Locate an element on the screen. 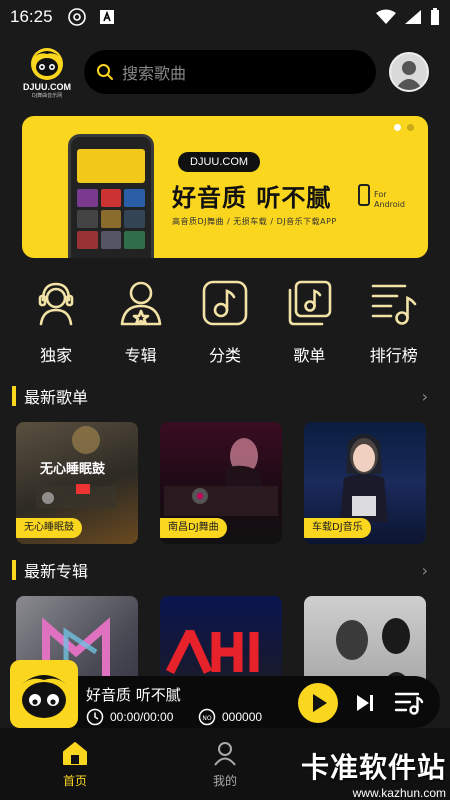  home-icon is located at coordinates (75, 753).